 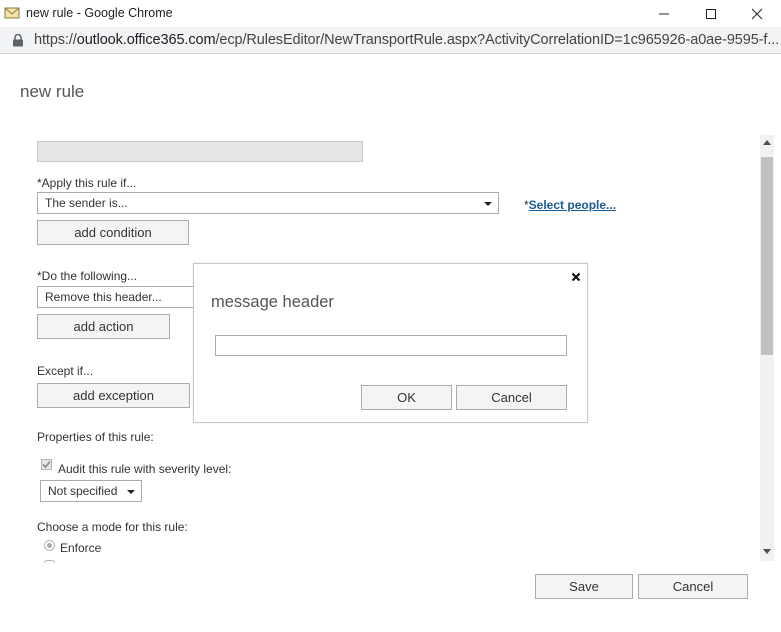 What do you see at coordinates (113, 232) in the screenshot?
I see `add-condition-button: add condition` at bounding box center [113, 232].